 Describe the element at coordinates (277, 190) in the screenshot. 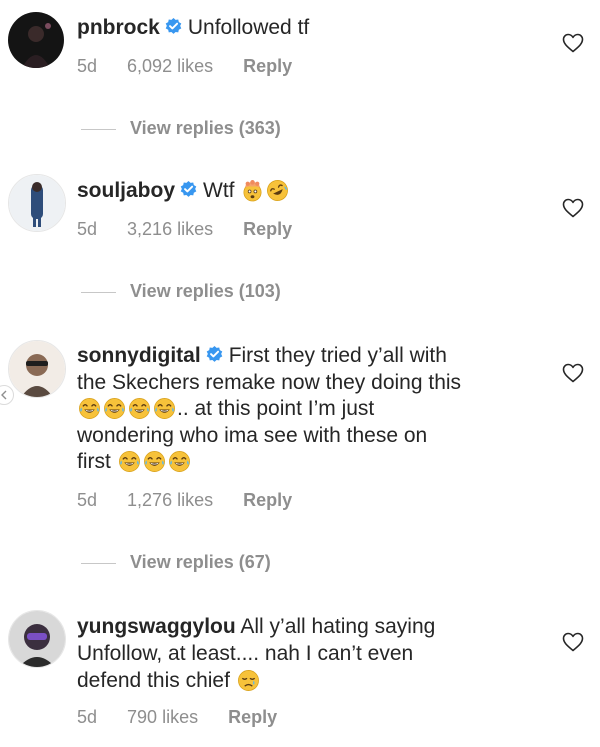

I see `rofl-emoji` at that location.